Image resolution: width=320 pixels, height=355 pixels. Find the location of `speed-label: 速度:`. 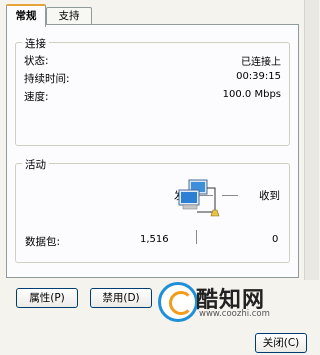

speed-label: 速度: is located at coordinates (36, 97).